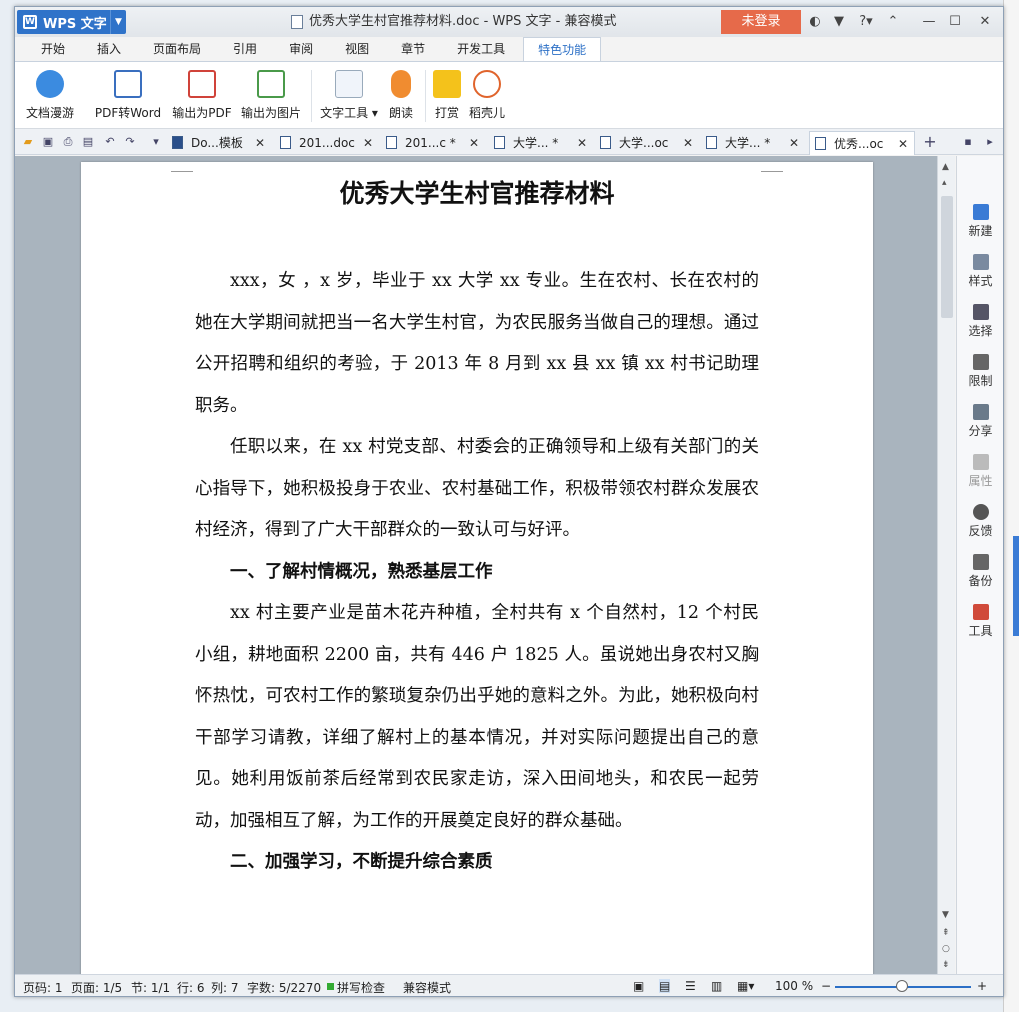  I want to click on spellcheck-indicator-icon, so click(330, 986).